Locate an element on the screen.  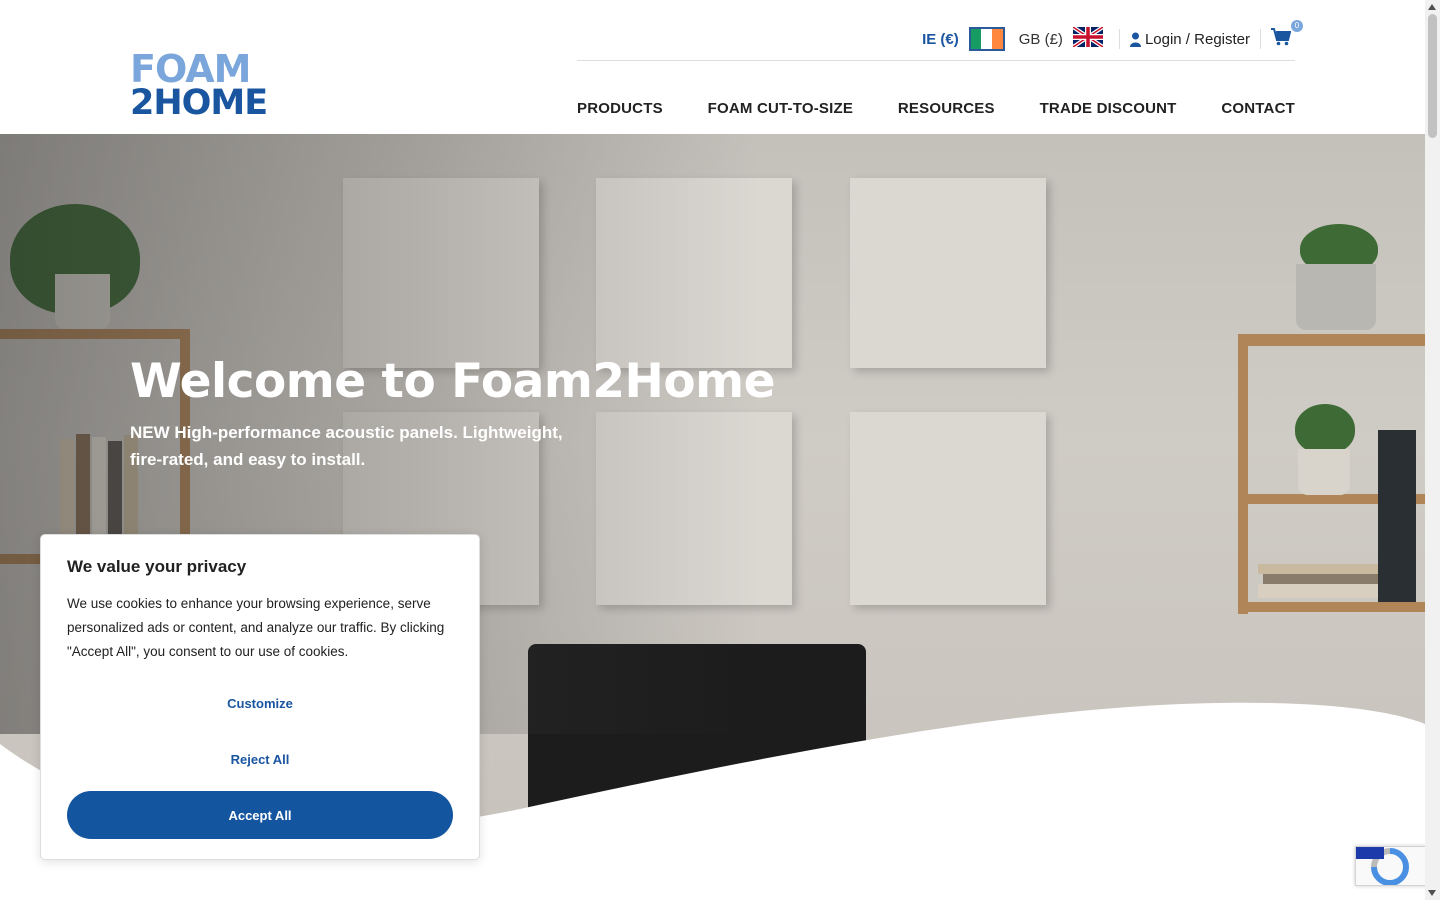
uk-flag-icon is located at coordinates (1090, 39).